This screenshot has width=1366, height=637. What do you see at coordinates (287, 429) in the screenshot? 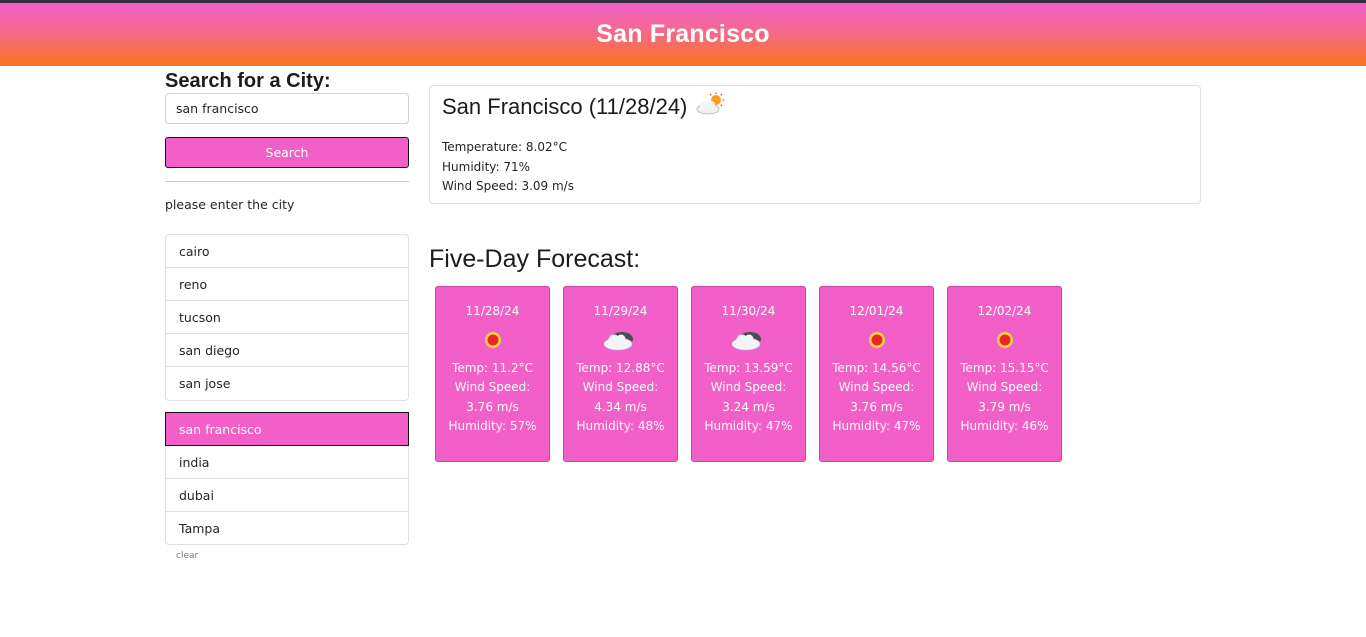
I see `history-item-san-francisco: san francisco` at bounding box center [287, 429].